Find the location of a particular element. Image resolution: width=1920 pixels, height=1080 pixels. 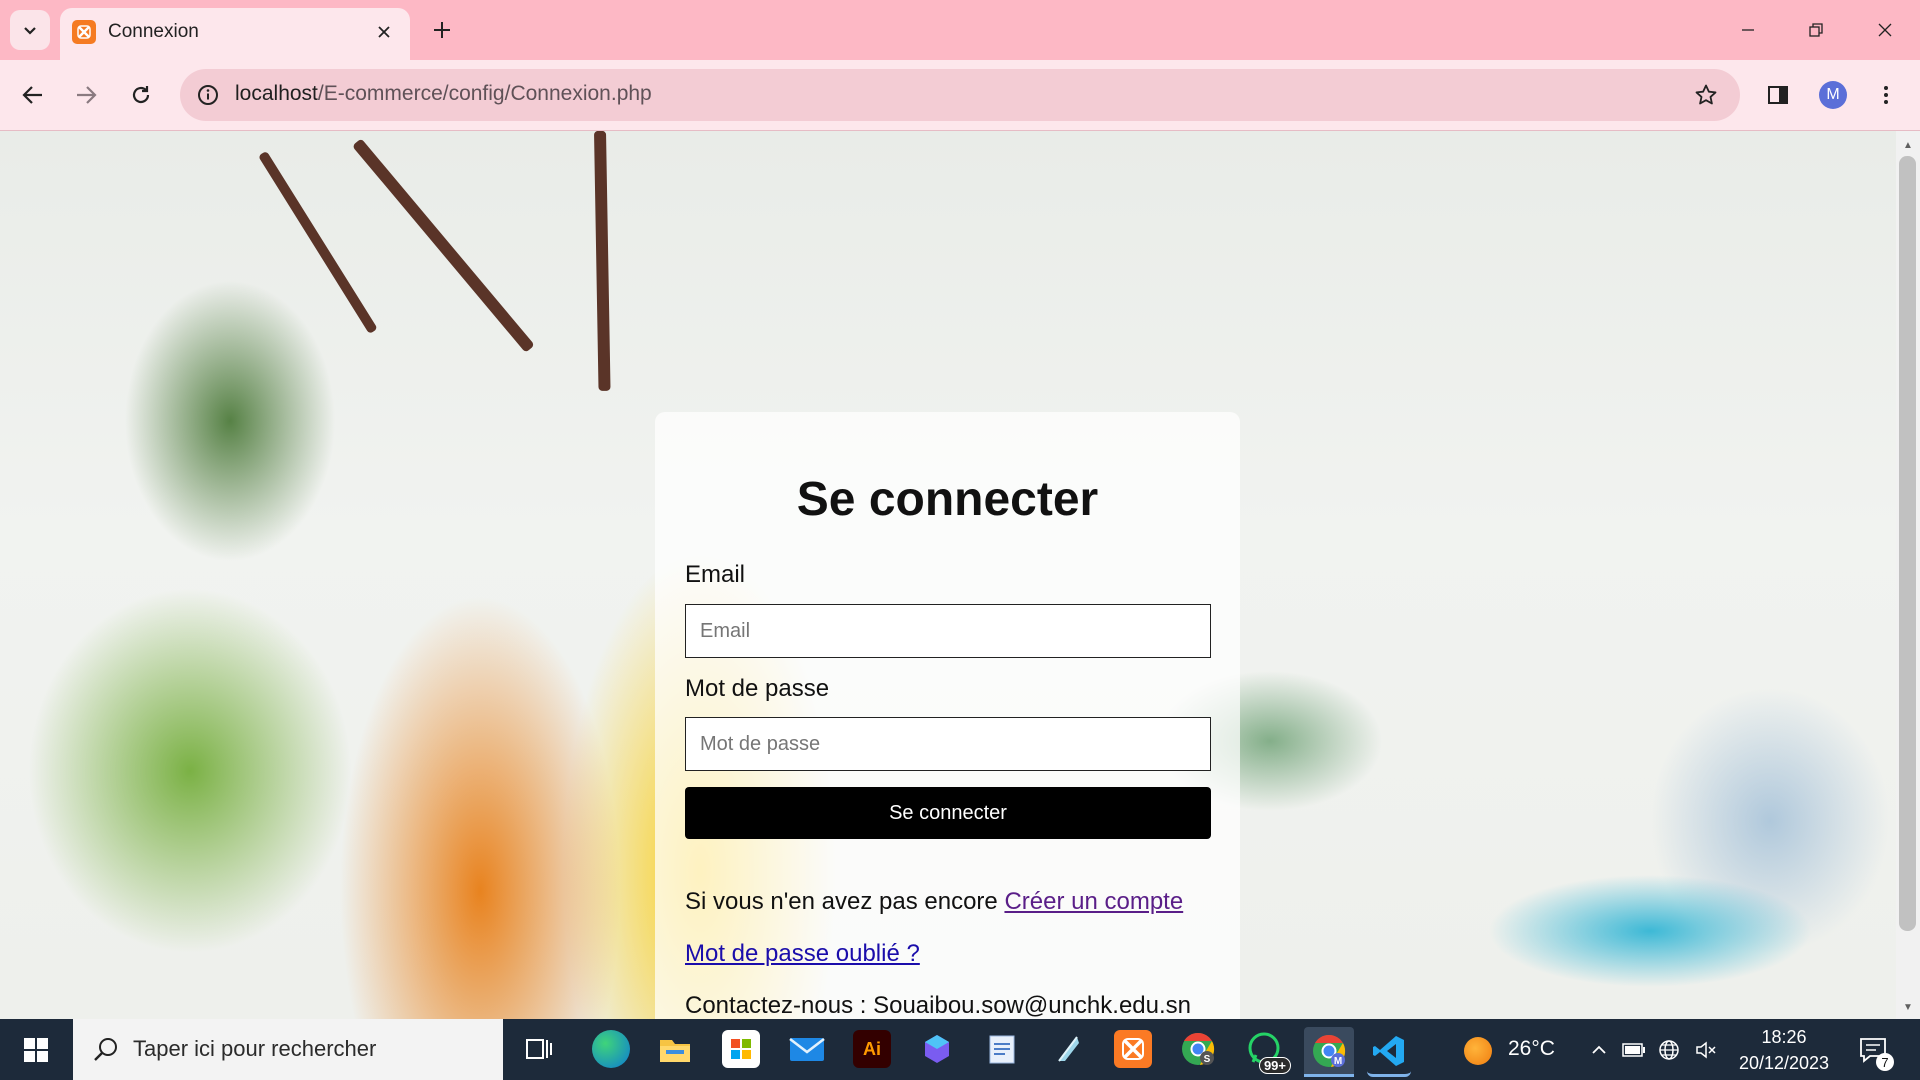

clock-time: 18:26 is located at coordinates (1784, 1037).